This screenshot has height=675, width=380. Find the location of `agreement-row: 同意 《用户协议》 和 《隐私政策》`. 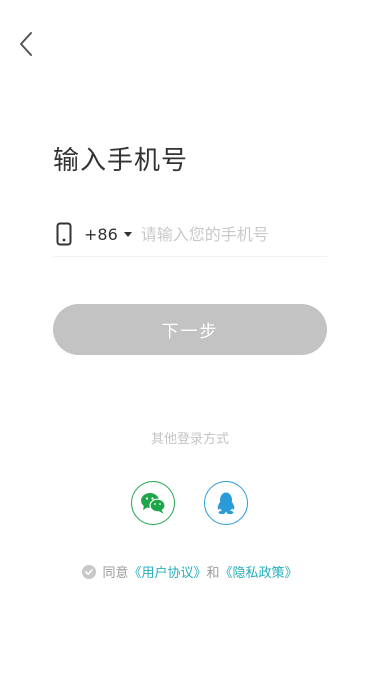

agreement-row: 同意 《用户协议》 和 《隐私政策》 is located at coordinates (190, 571).